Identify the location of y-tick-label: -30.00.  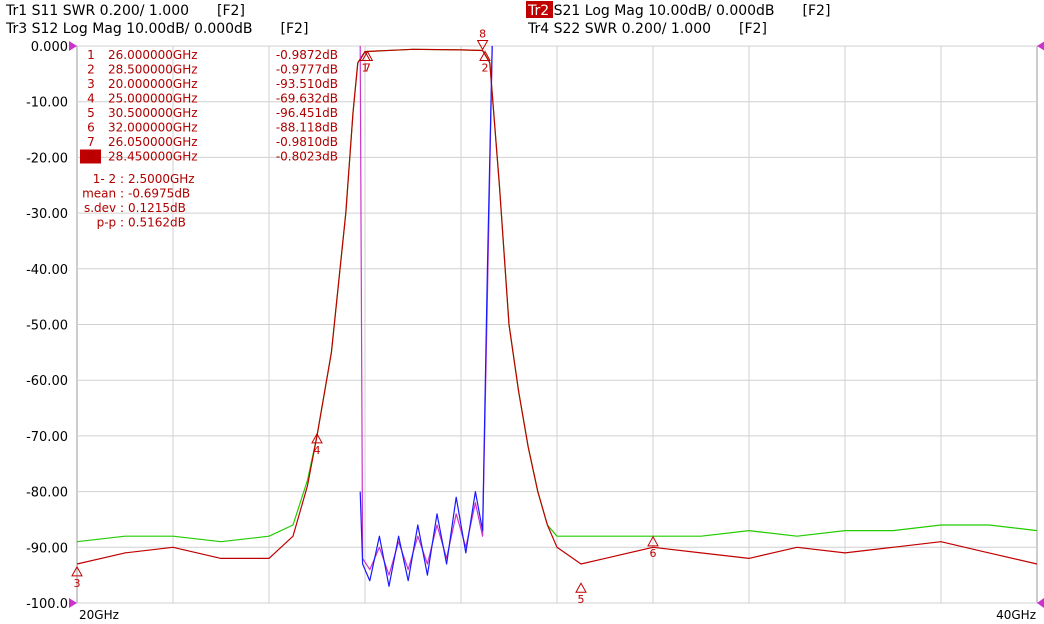
(47, 214).